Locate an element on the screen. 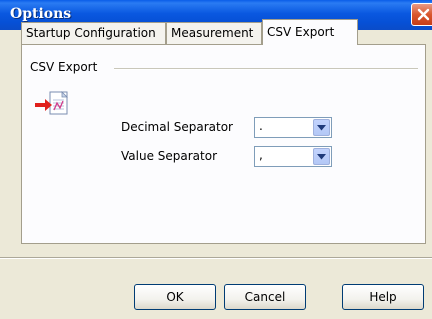 The height and width of the screenshot is (319, 432). tab-measurement: Measurement is located at coordinates (214, 33).